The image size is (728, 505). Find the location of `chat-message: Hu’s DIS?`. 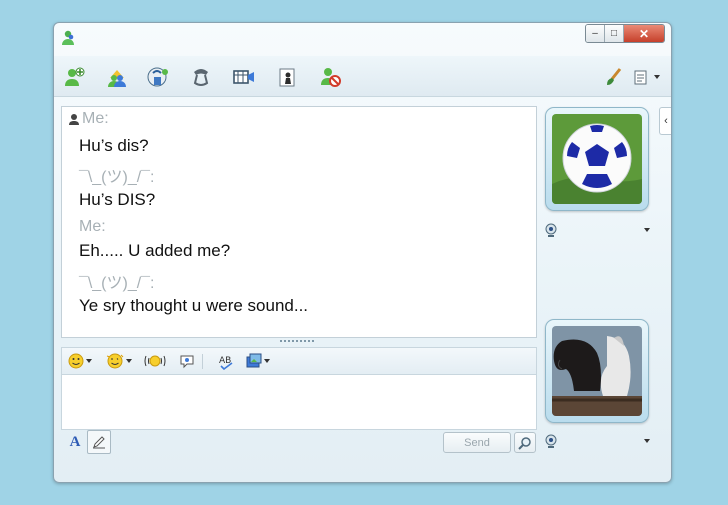

chat-message: Hu’s DIS? is located at coordinates (117, 199).